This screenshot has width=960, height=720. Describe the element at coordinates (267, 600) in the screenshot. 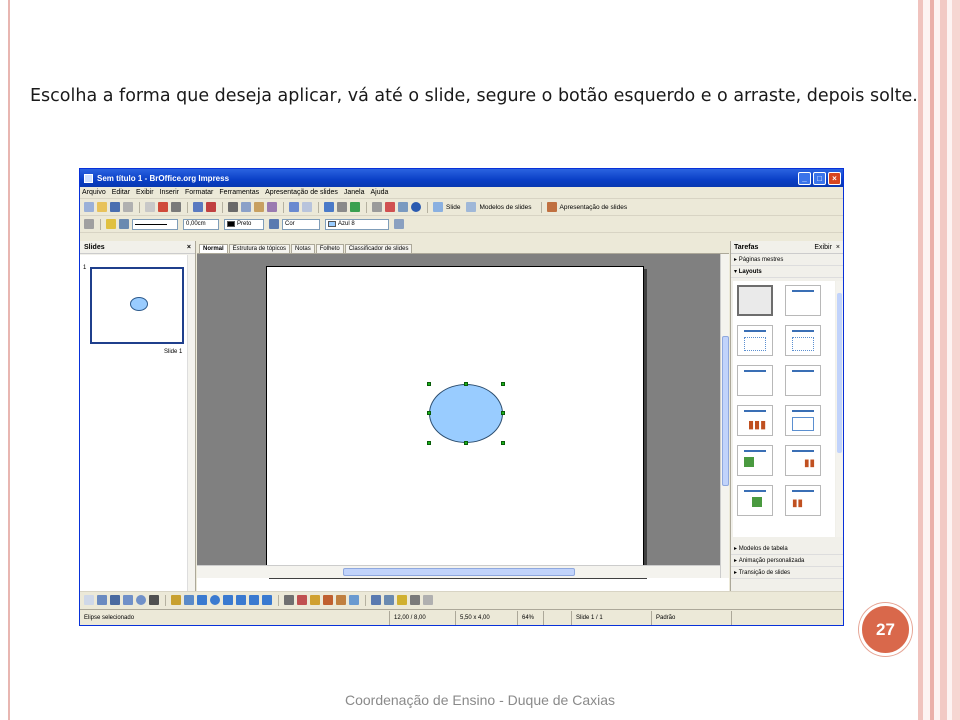

I see `stars-icon` at that location.